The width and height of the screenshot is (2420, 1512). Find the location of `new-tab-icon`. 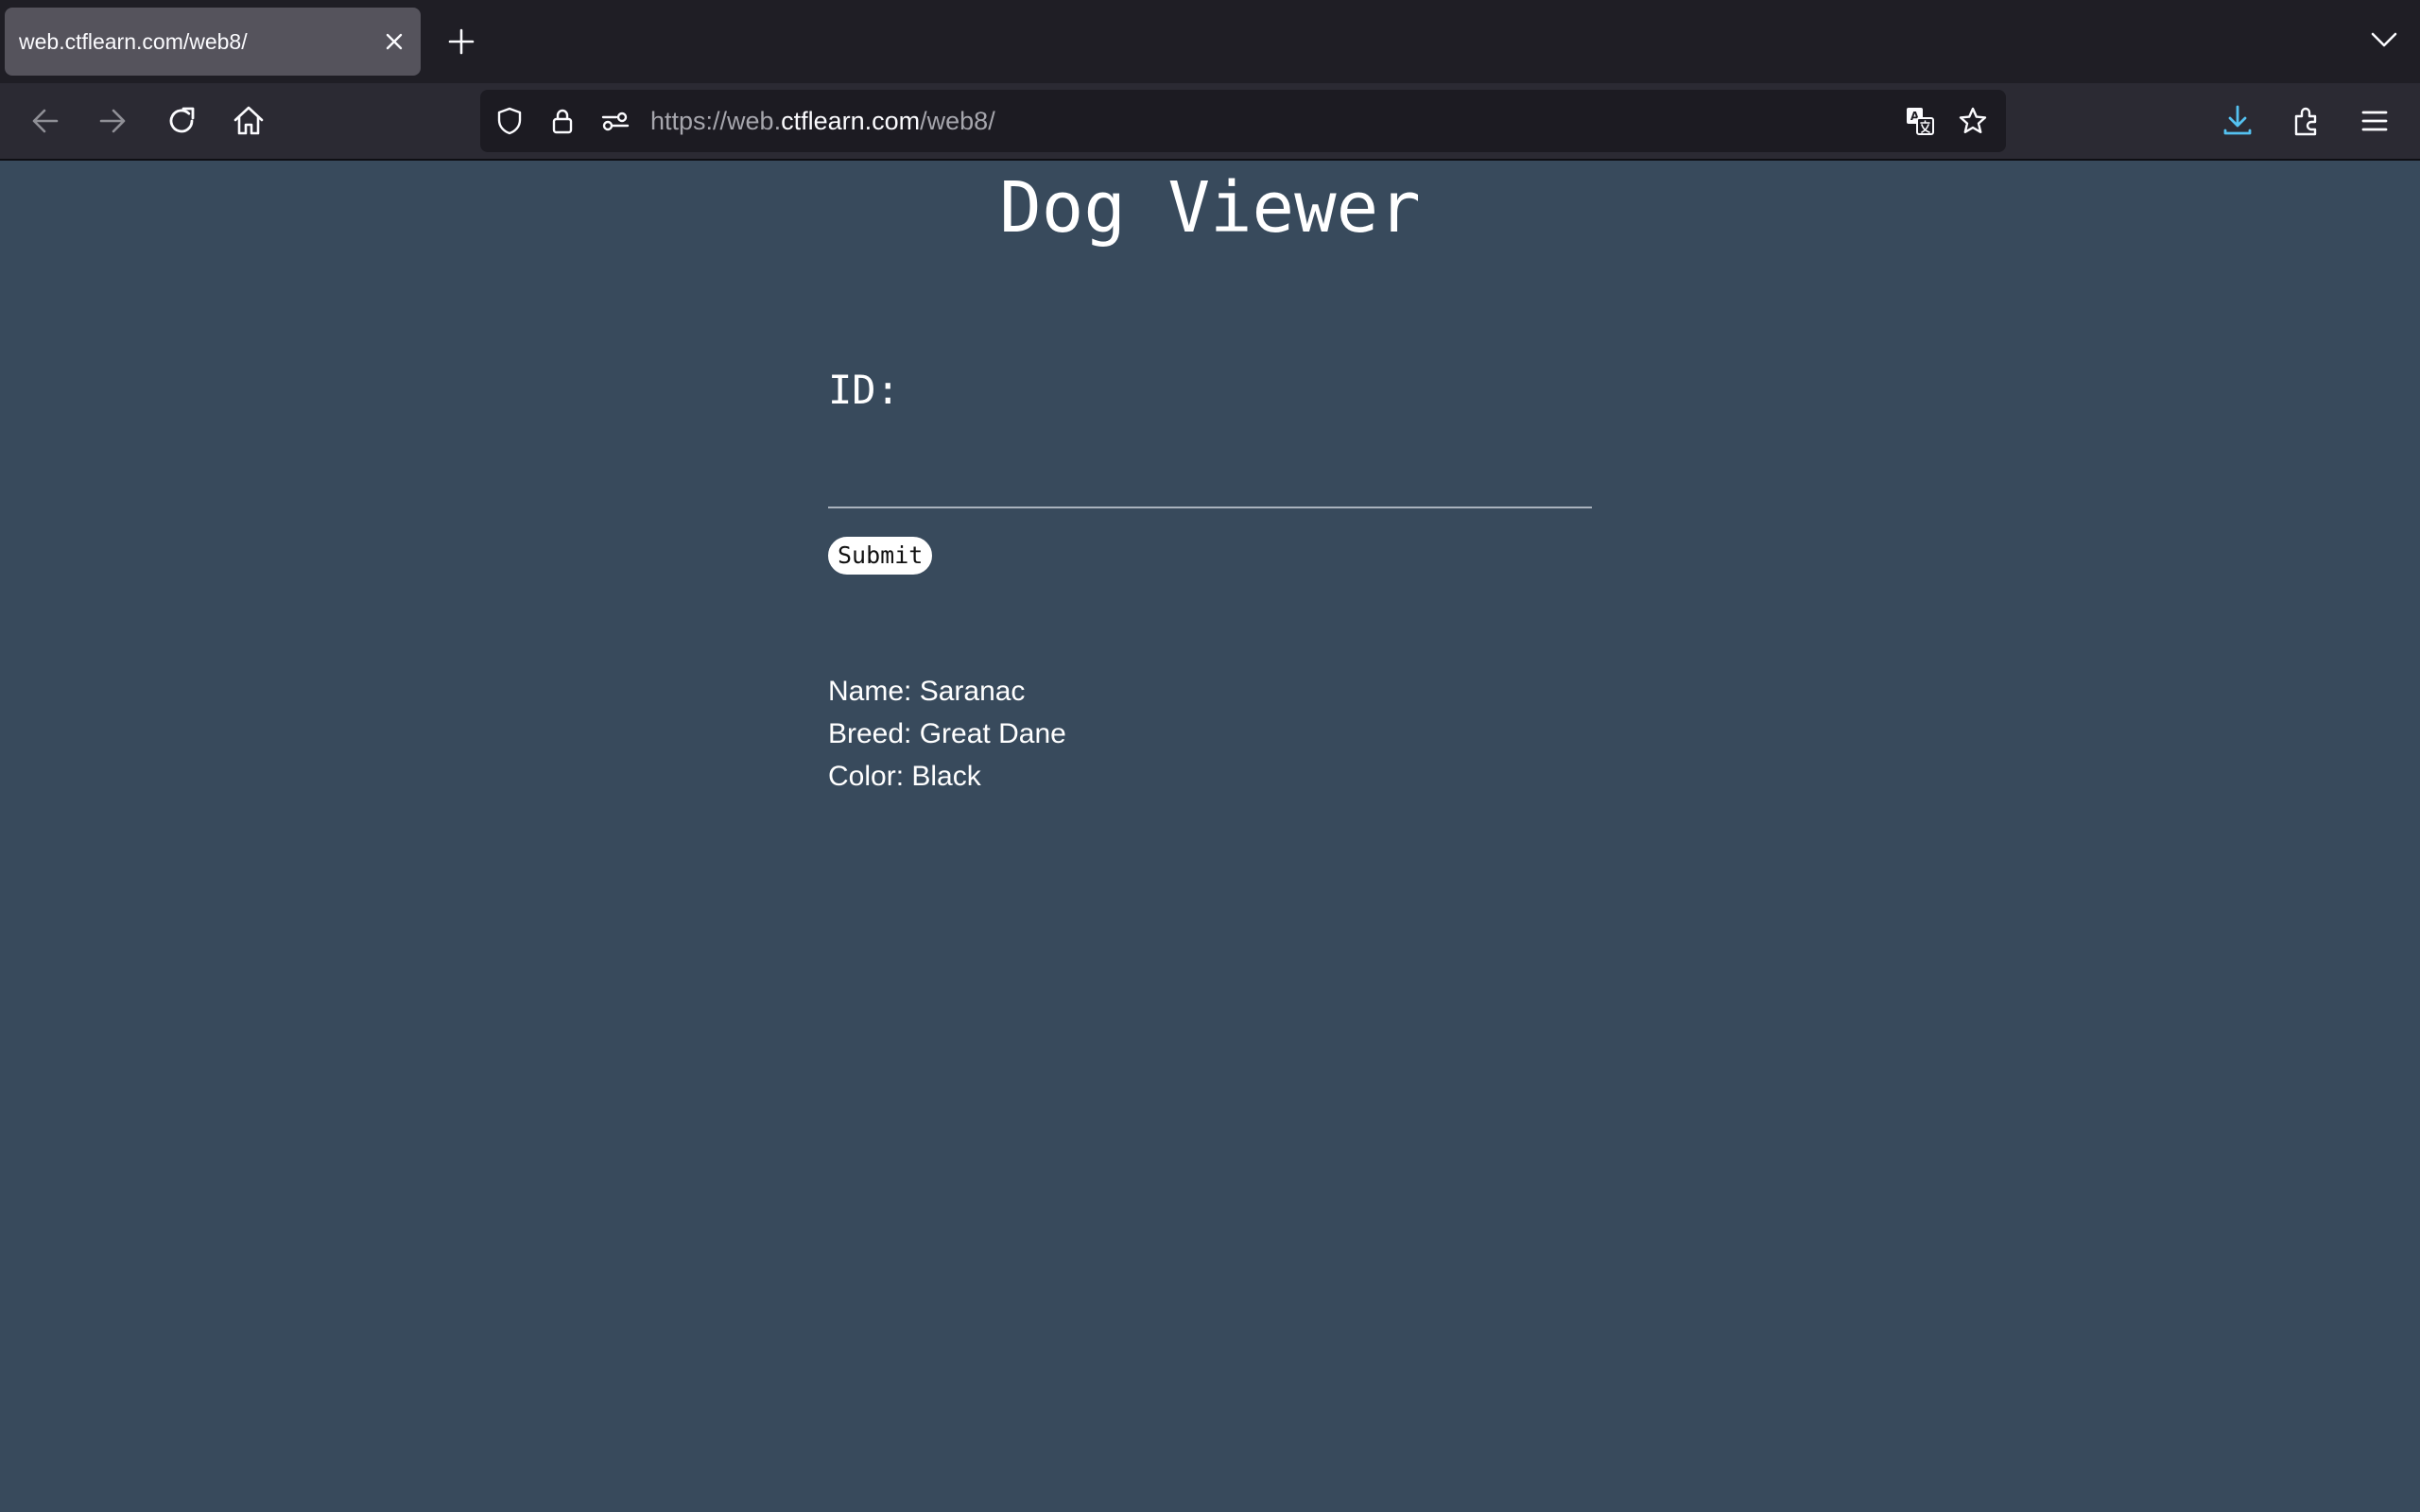

new-tab-icon is located at coordinates (461, 42).